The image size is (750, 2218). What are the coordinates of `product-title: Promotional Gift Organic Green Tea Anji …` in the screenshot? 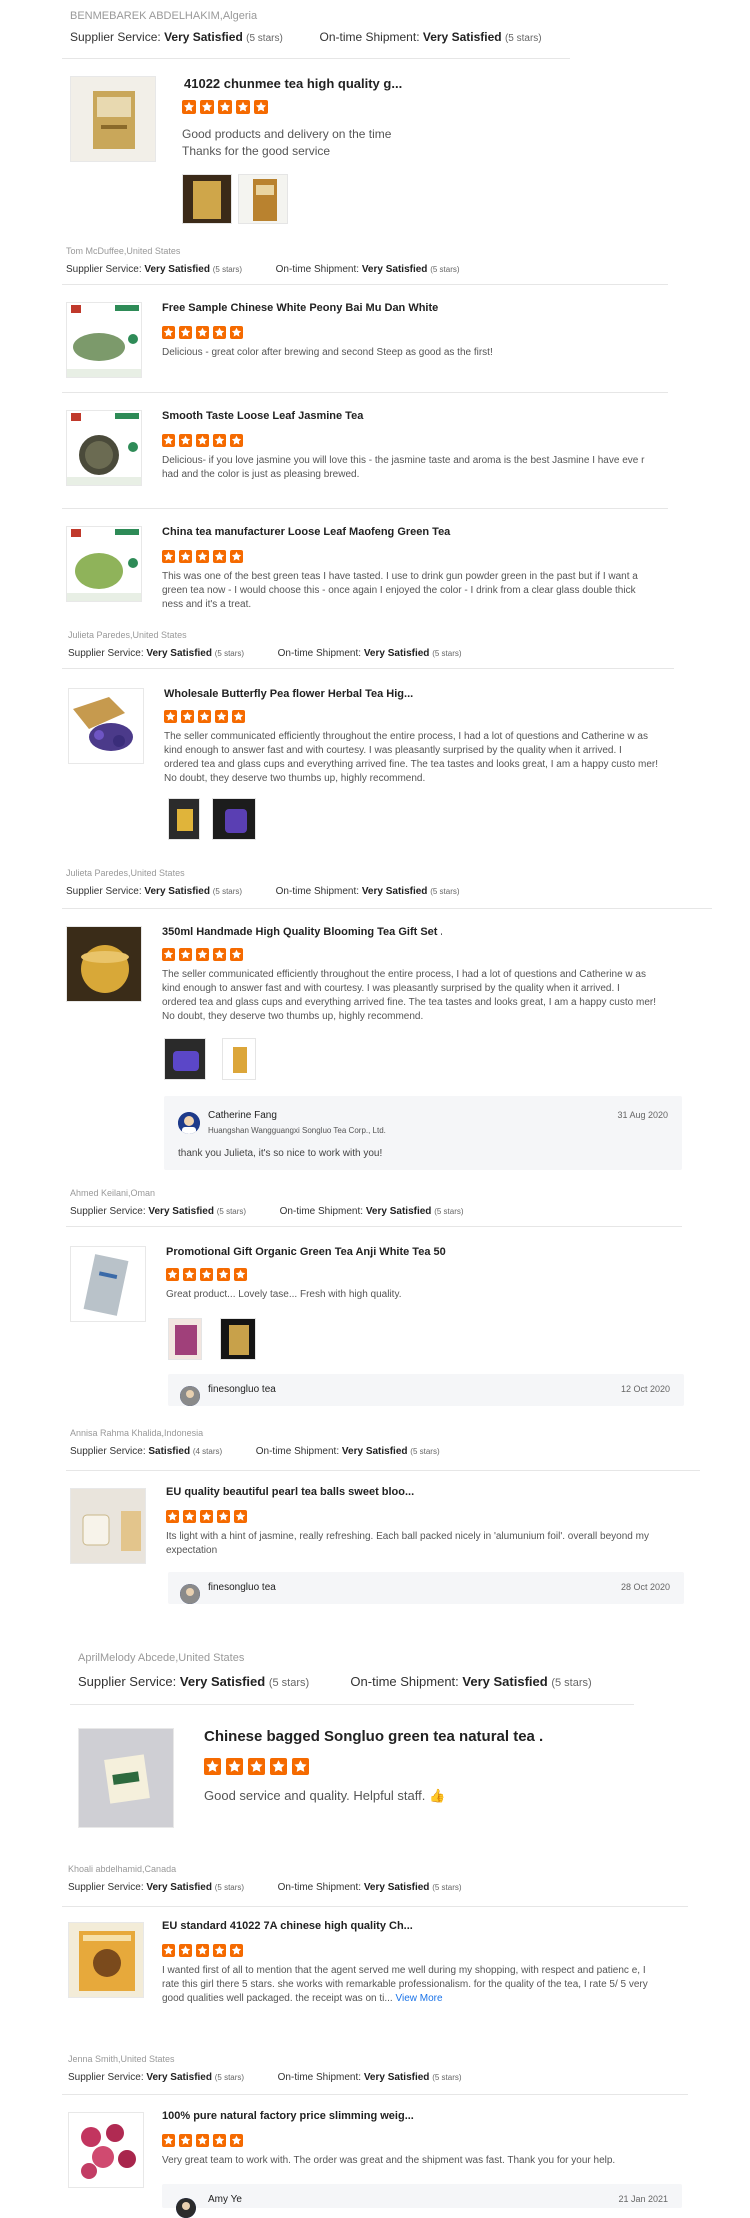 It's located at (306, 1252).